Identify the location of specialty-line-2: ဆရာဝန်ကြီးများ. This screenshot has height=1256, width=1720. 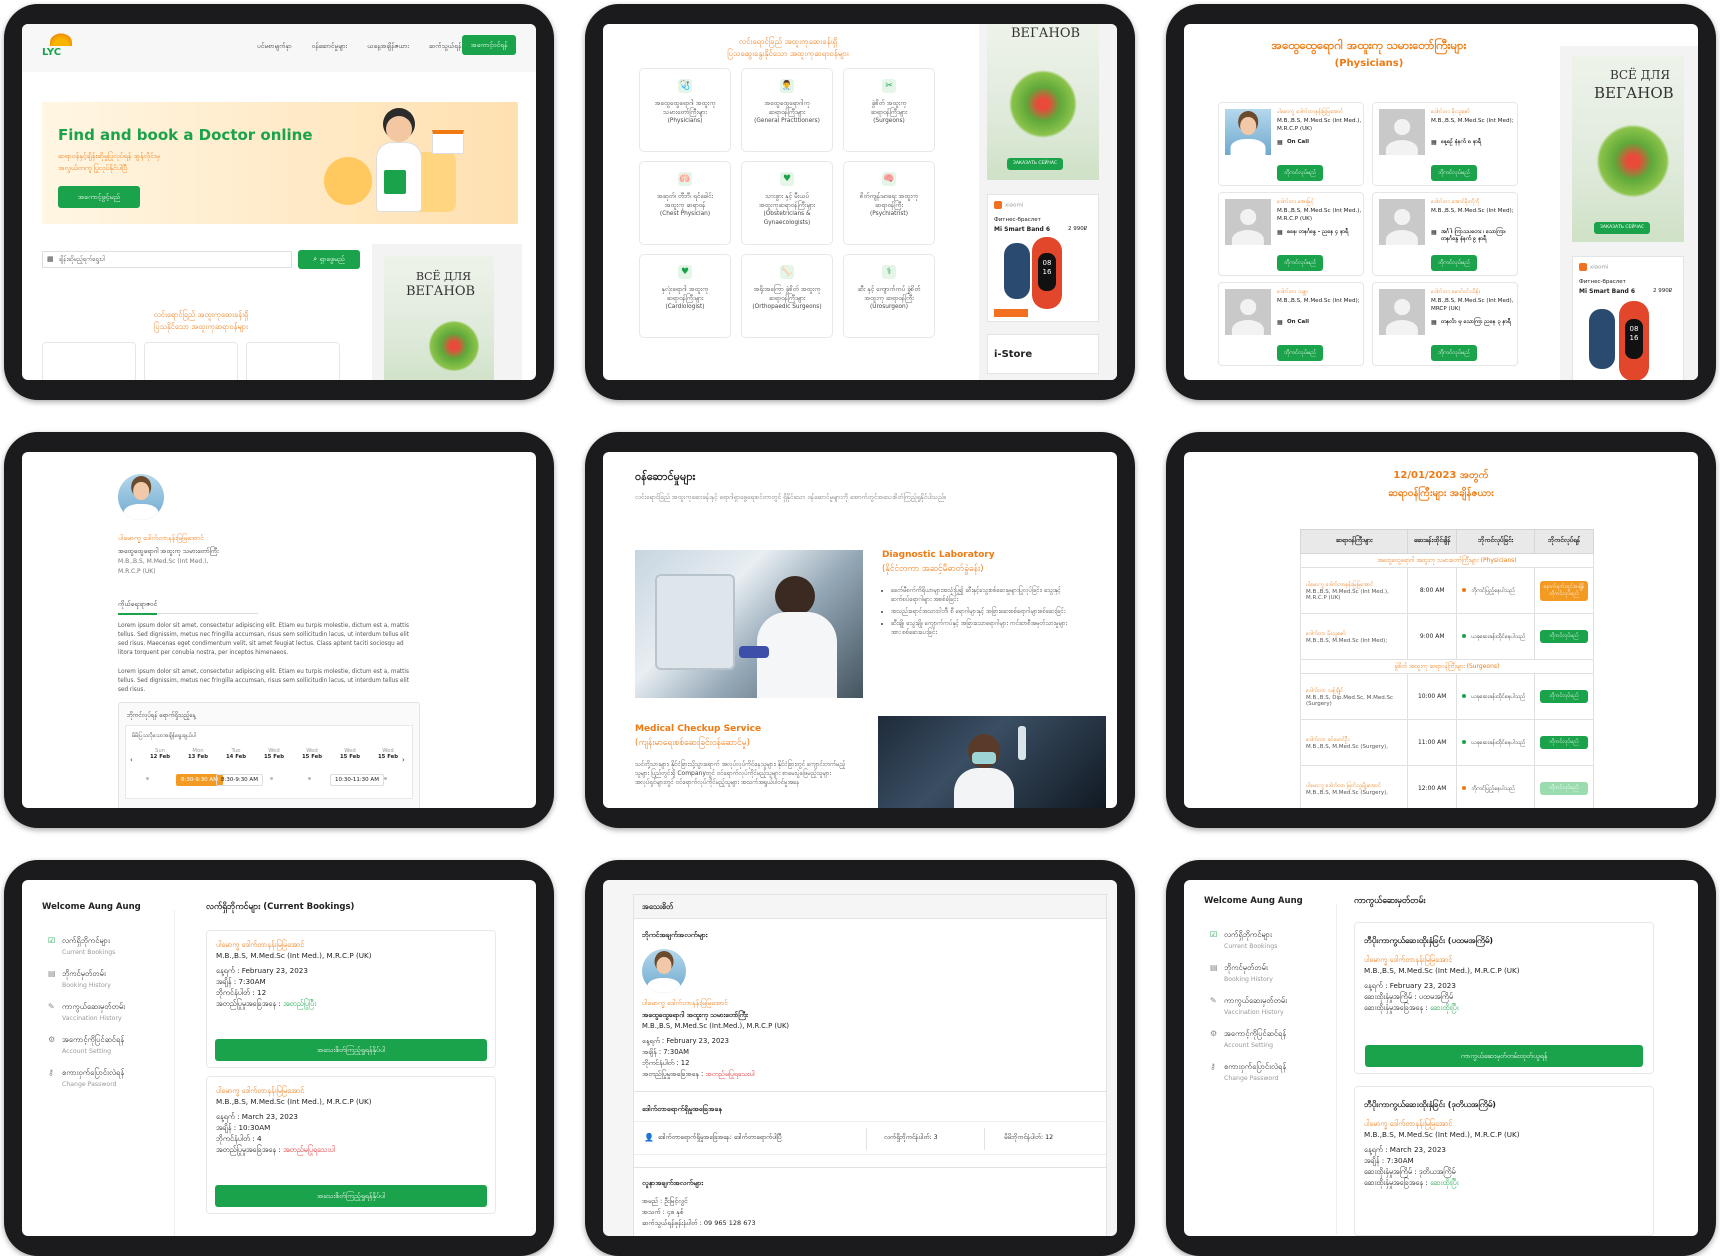
(889, 112).